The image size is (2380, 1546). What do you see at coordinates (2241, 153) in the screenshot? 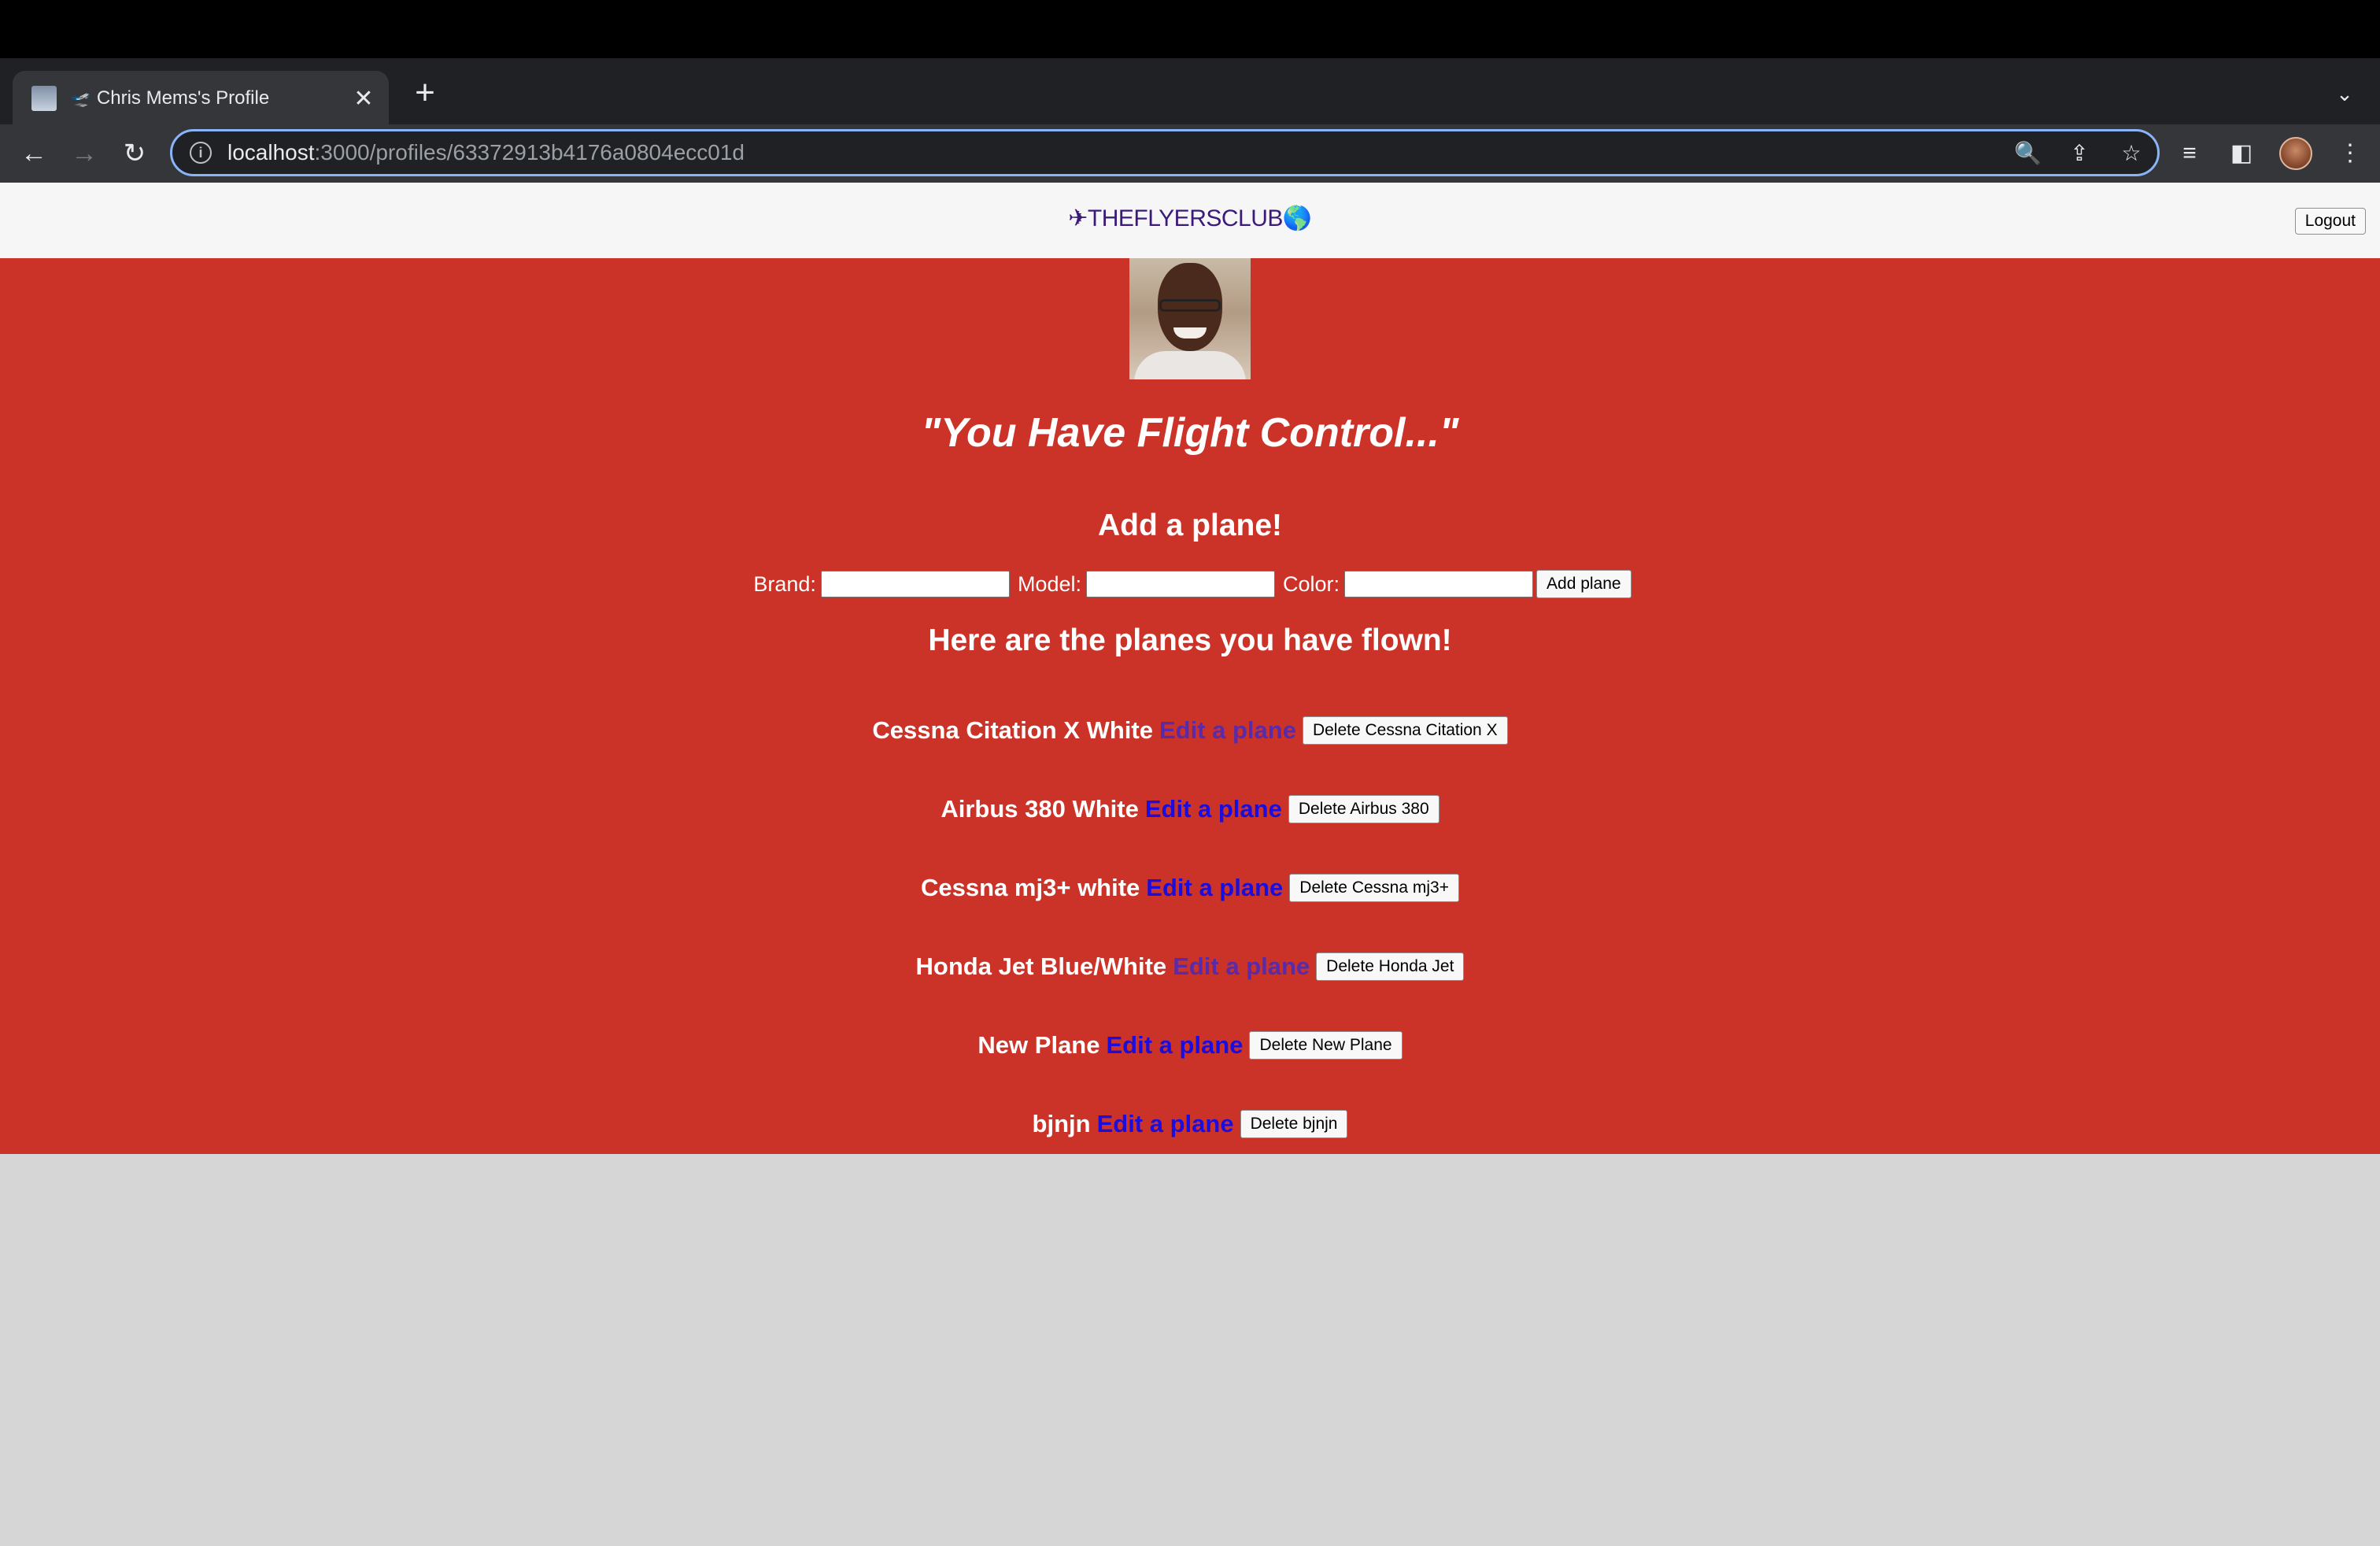
I see `side-panel-icon: ◧` at bounding box center [2241, 153].